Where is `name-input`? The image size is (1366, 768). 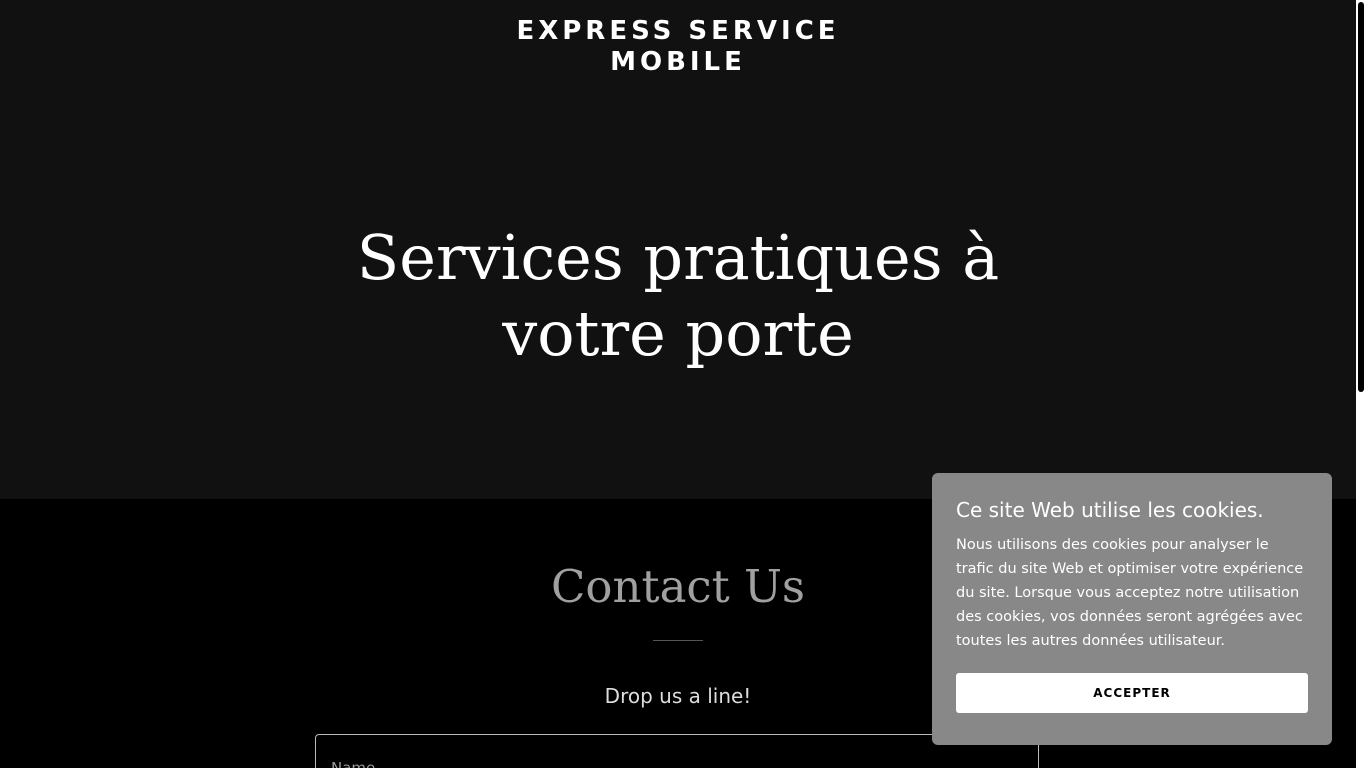 name-input is located at coordinates (677, 751).